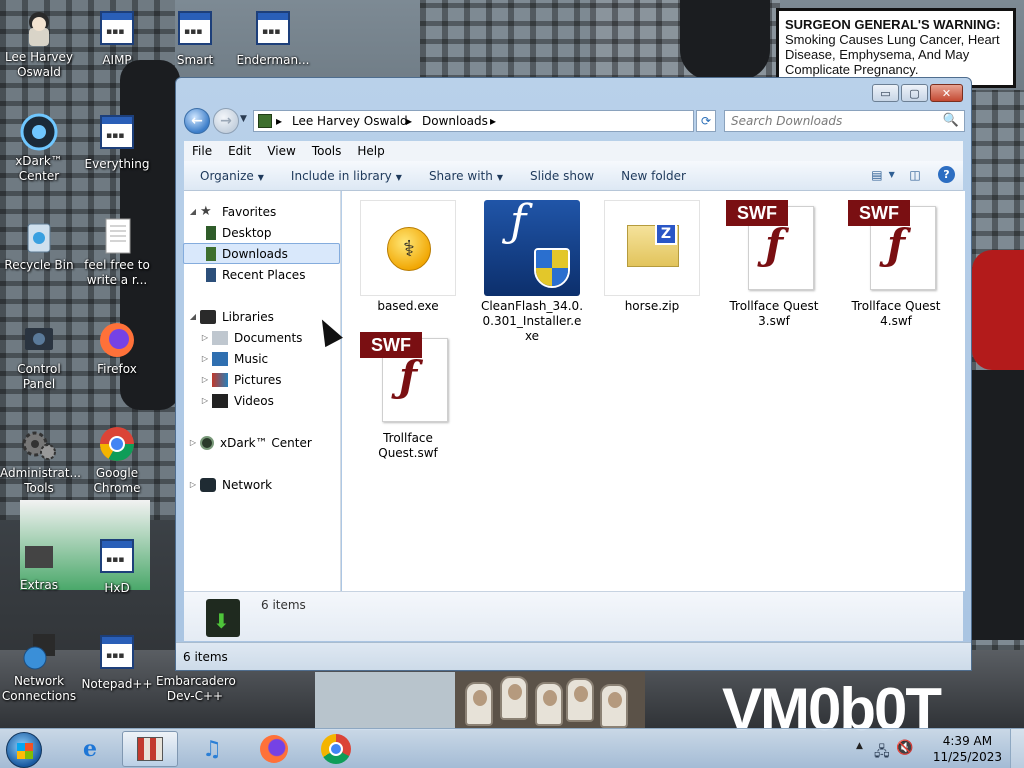 The image size is (1024, 768). What do you see at coordinates (39, 356) in the screenshot?
I see `desktop-icon-control-panel: Control Panel` at bounding box center [39, 356].